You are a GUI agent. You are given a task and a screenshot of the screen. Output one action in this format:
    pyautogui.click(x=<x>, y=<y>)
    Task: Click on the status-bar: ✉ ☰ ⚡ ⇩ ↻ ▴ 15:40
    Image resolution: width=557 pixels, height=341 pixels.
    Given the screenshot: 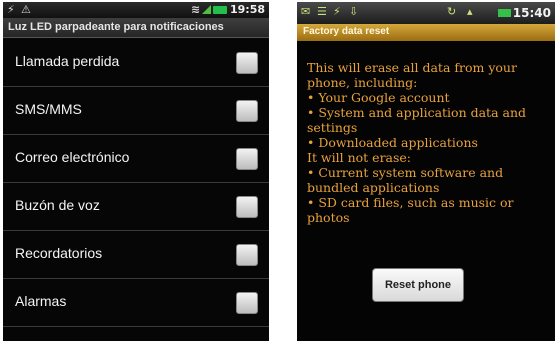 What is the action you would take?
    pyautogui.click(x=426, y=13)
    